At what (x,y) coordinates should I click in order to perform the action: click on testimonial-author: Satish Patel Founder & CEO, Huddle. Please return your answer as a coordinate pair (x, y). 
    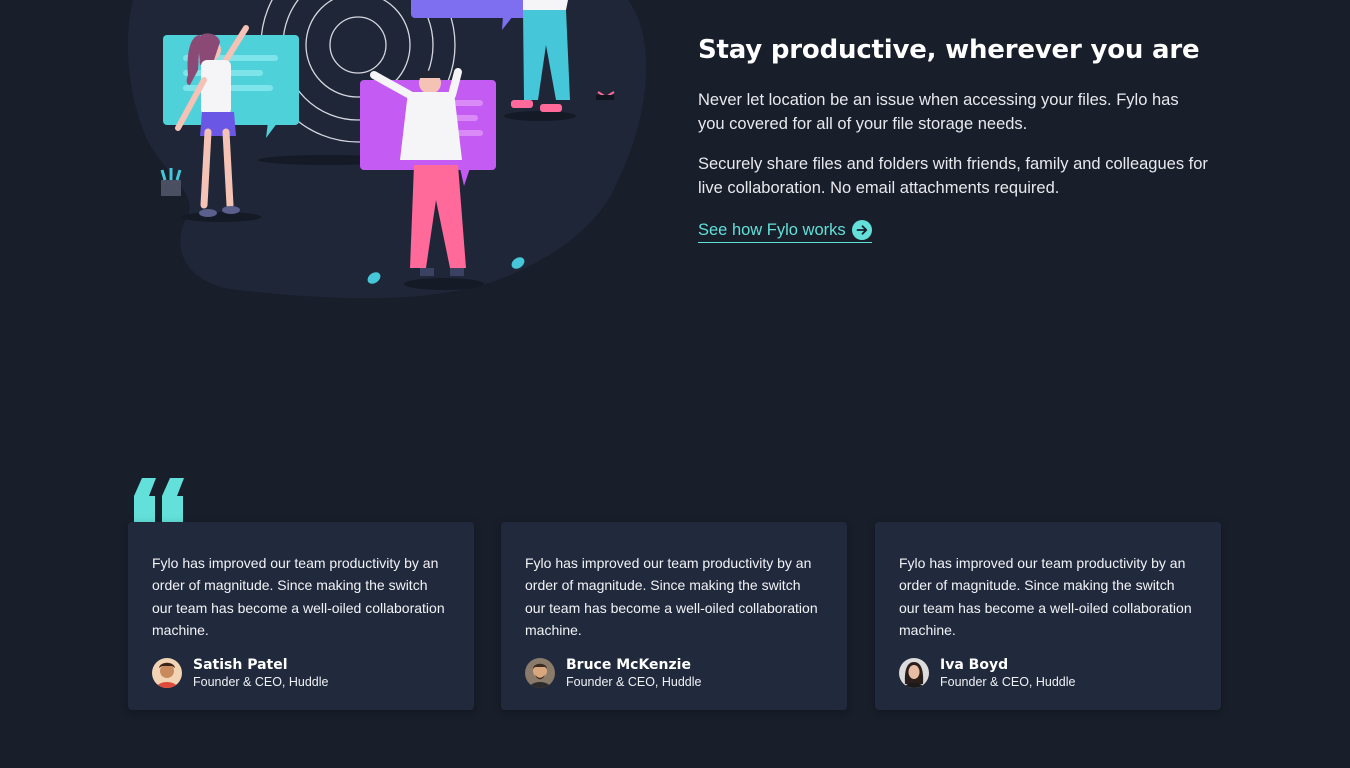
    Looking at the image, I should click on (301, 673).